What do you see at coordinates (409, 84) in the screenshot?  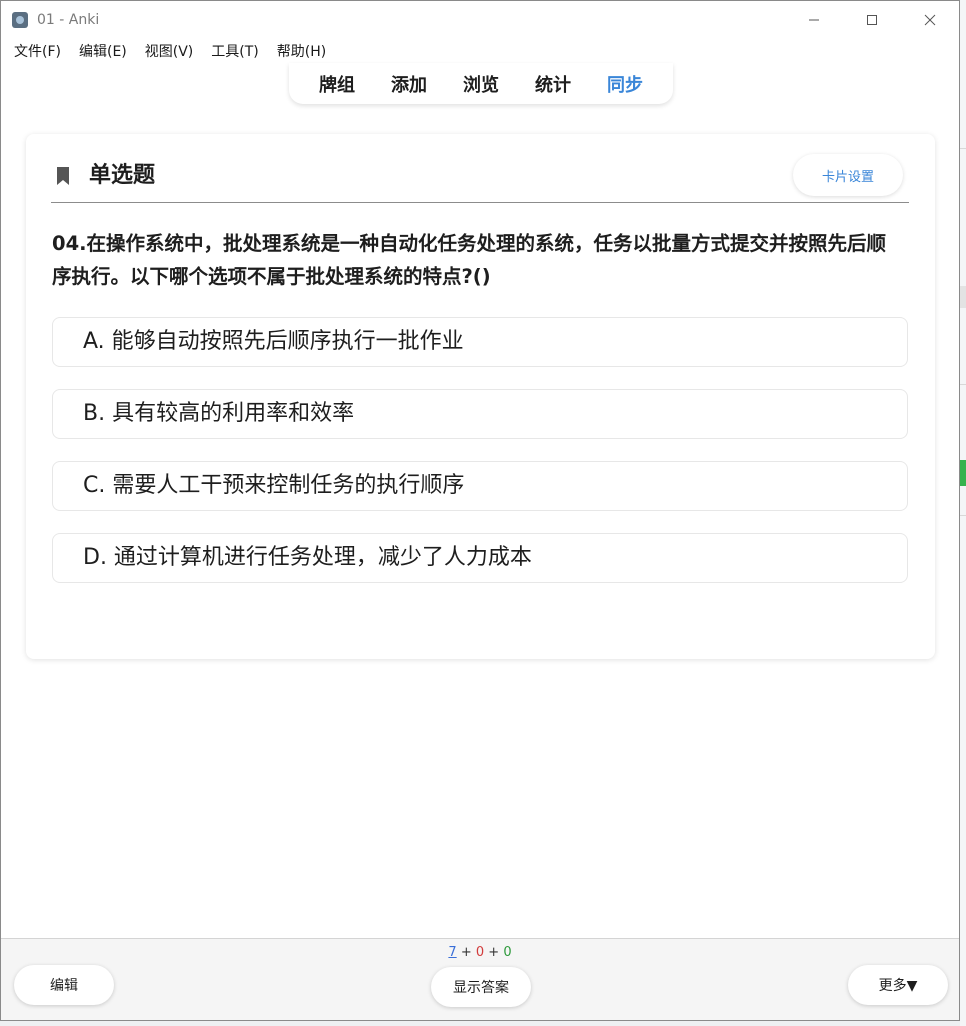 I see `nav-add: 添加` at bounding box center [409, 84].